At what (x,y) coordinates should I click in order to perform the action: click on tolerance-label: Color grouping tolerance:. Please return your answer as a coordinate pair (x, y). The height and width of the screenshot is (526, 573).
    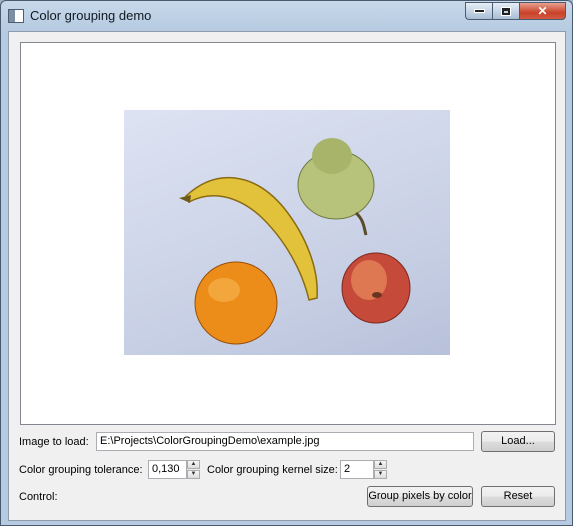
    Looking at the image, I should click on (81, 470).